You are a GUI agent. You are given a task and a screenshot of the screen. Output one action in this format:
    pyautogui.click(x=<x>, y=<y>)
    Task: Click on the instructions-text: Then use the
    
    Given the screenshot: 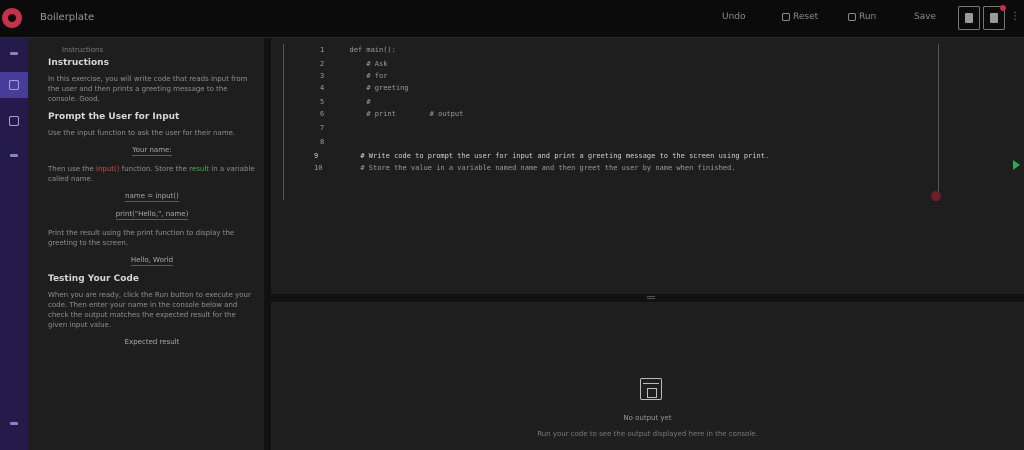 What is the action you would take?
    pyautogui.click(x=71, y=169)
    